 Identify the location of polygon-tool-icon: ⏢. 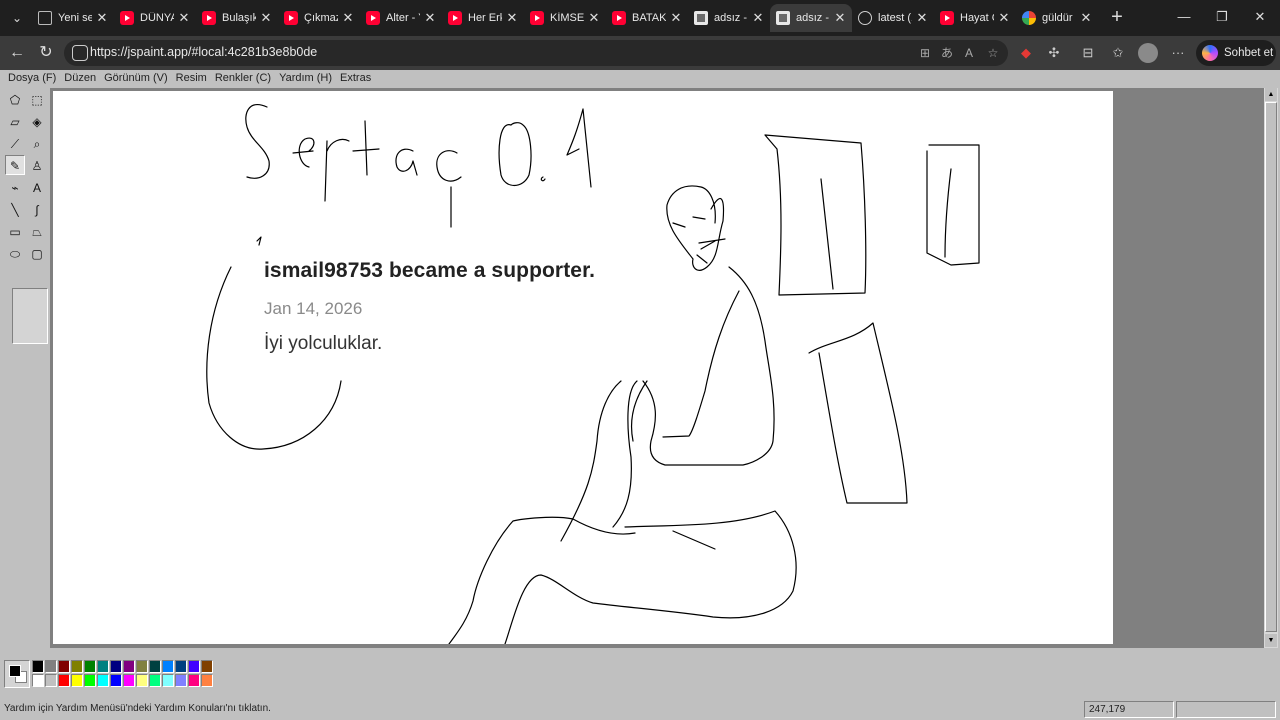
(37, 231).